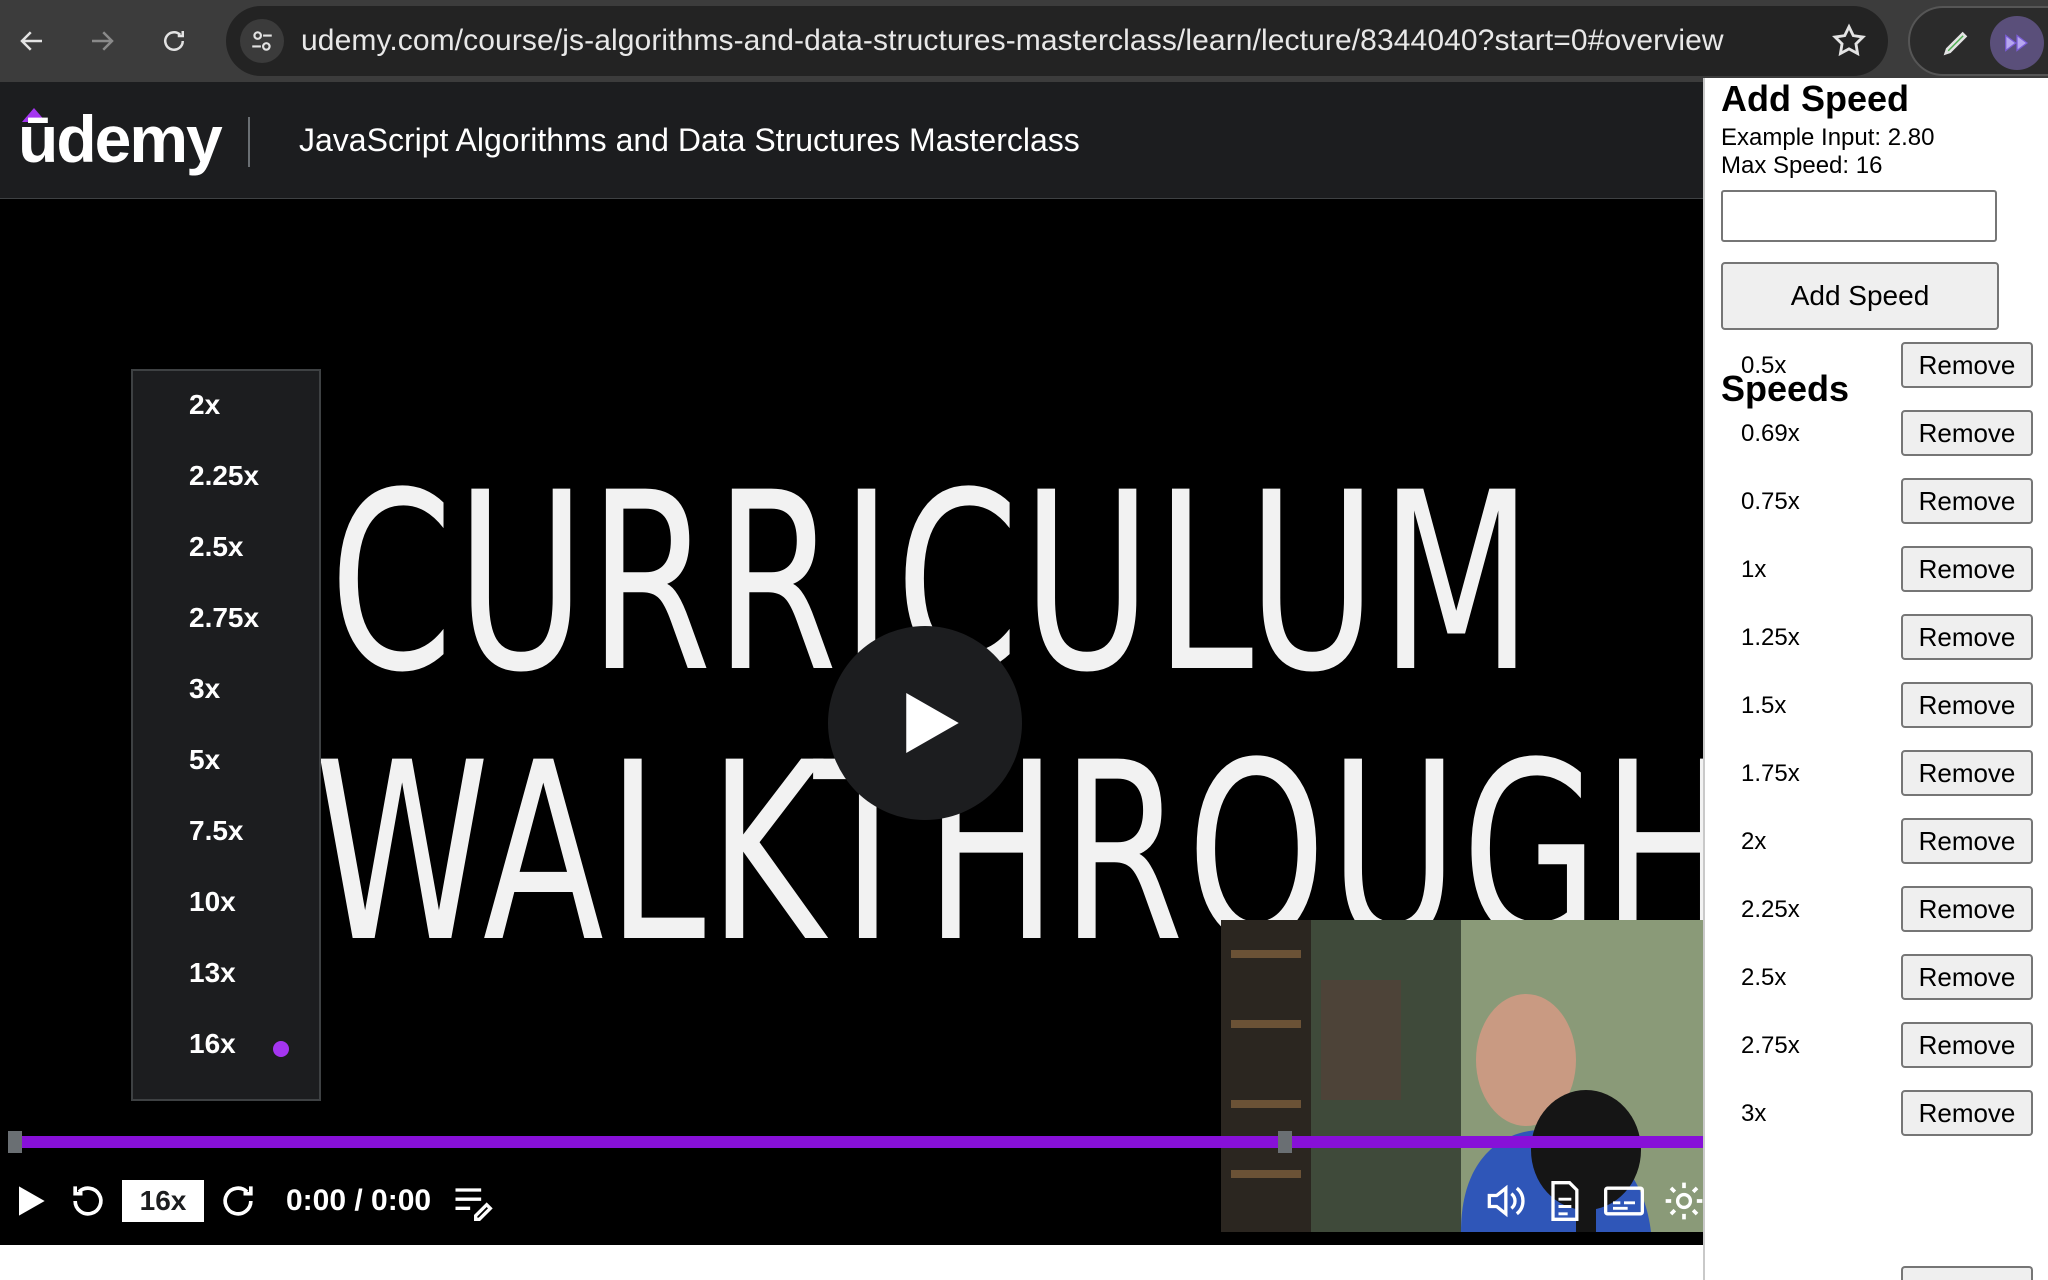 Image resolution: width=2048 pixels, height=1280 pixels. What do you see at coordinates (1764, 365) in the screenshot?
I see `speed-list-item: 0.5x` at bounding box center [1764, 365].